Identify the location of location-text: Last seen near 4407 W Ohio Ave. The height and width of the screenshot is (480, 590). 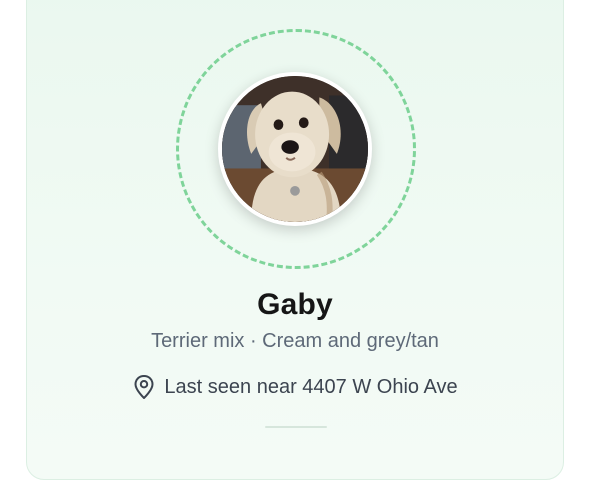
(311, 386).